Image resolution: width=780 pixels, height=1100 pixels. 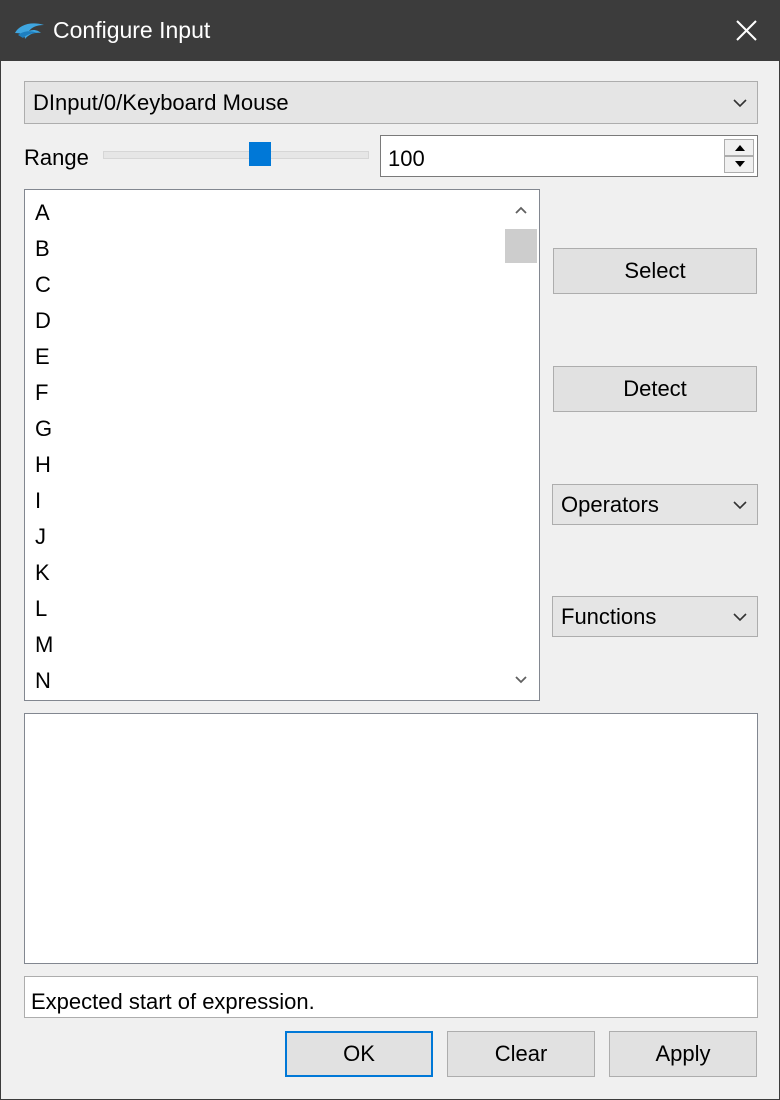 What do you see at coordinates (264, 316) in the screenshot?
I see `list-item: D` at bounding box center [264, 316].